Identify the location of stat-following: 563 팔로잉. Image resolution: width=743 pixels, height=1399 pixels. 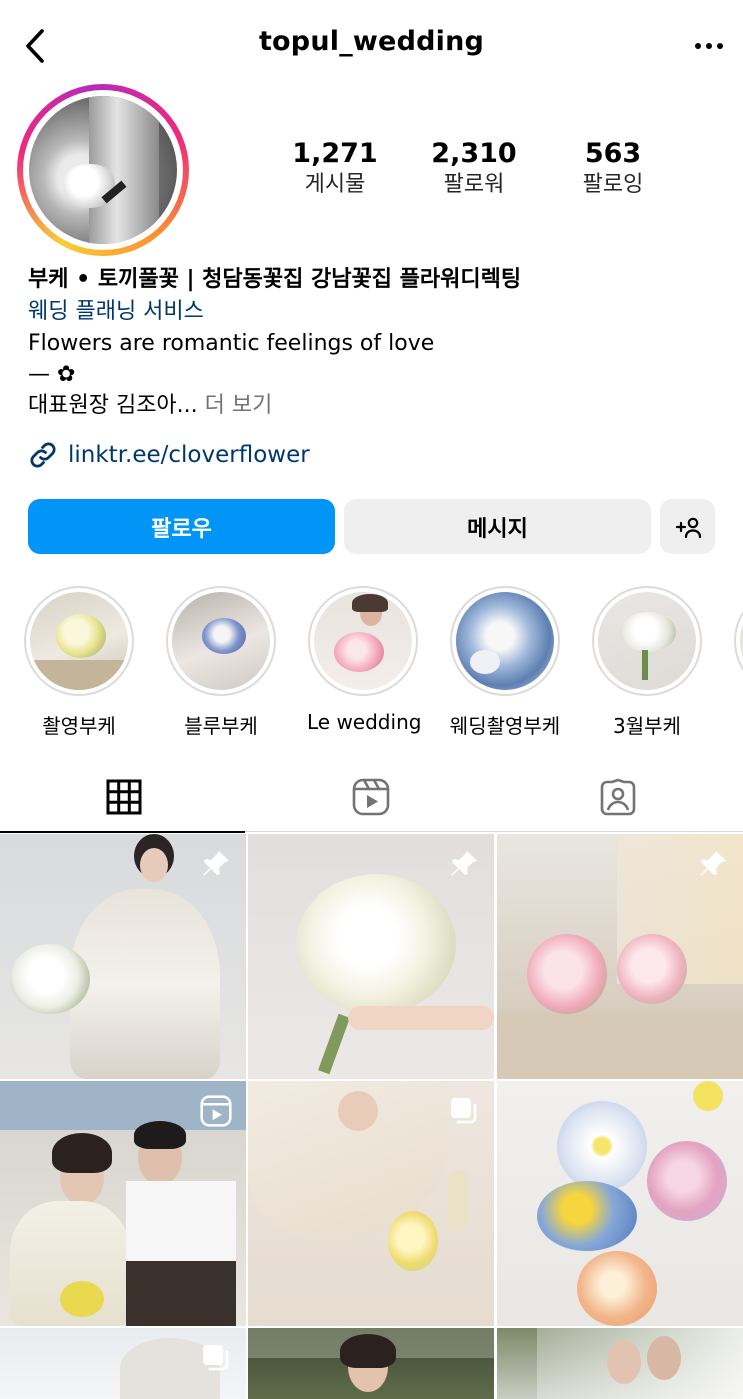
(613, 169).